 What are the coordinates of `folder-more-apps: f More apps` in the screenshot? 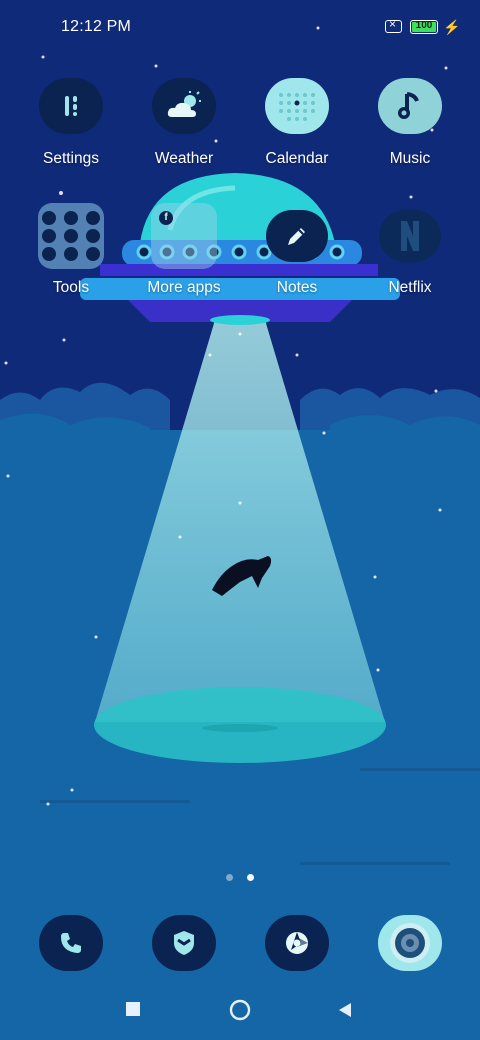 It's located at (184, 250).